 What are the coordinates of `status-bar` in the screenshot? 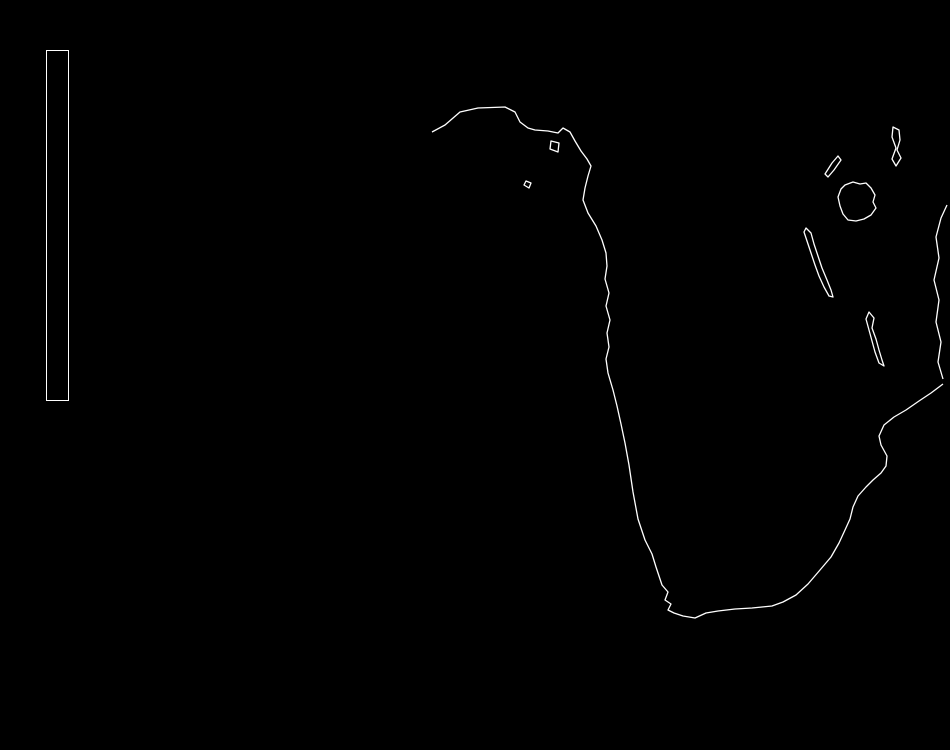 It's located at (475, 738).